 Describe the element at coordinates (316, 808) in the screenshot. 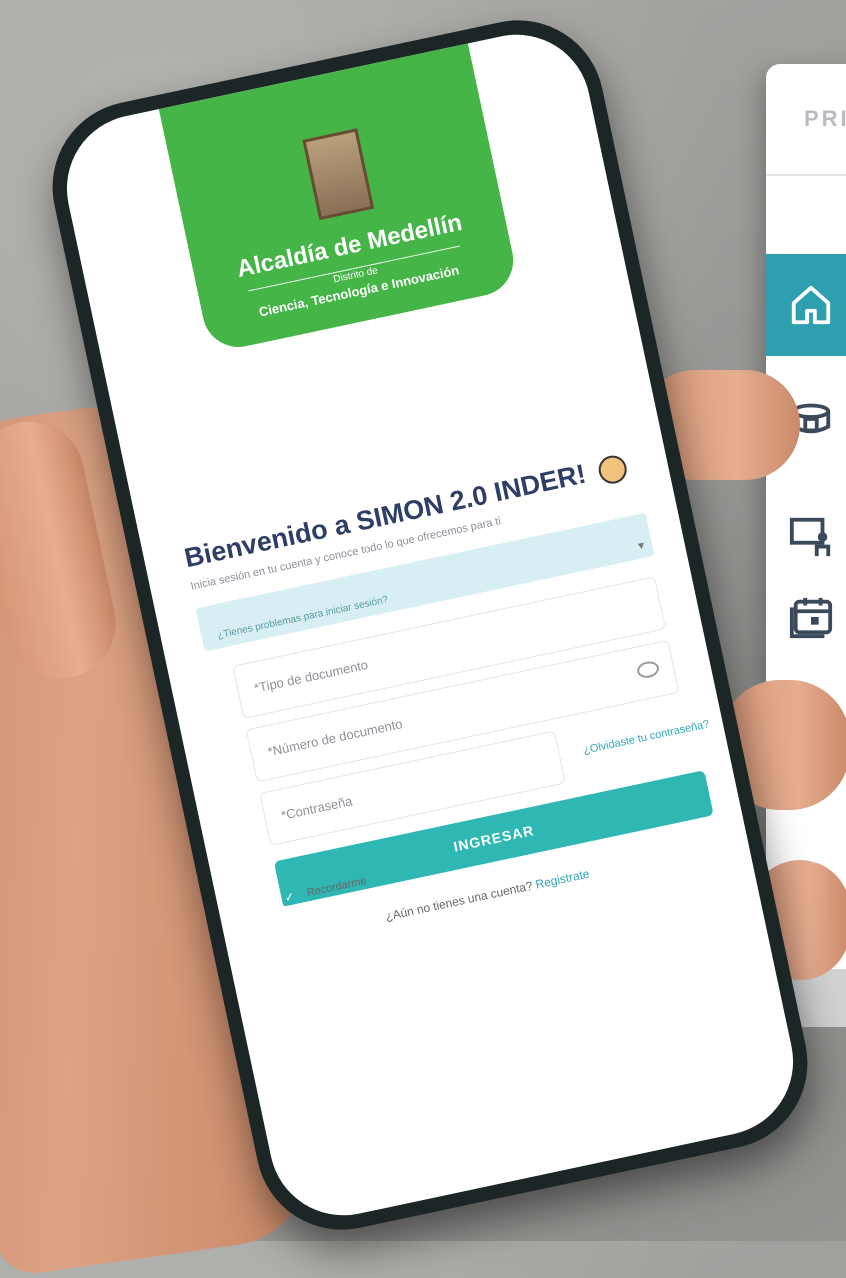

I see `password-placeholder: *Contraseña` at that location.